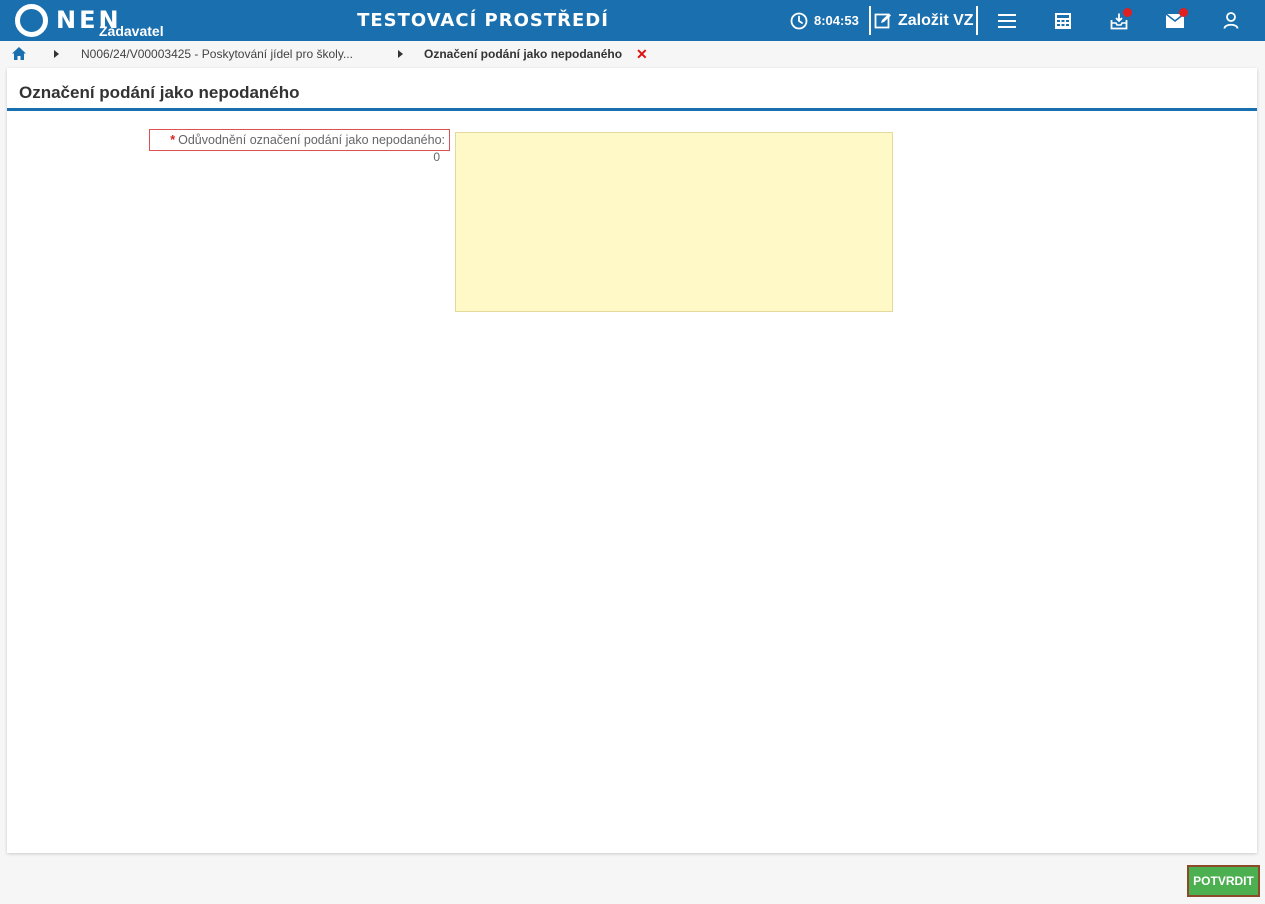 This screenshot has height=904, width=1265. I want to click on create-vz-button: Založit VZ, so click(924, 20).